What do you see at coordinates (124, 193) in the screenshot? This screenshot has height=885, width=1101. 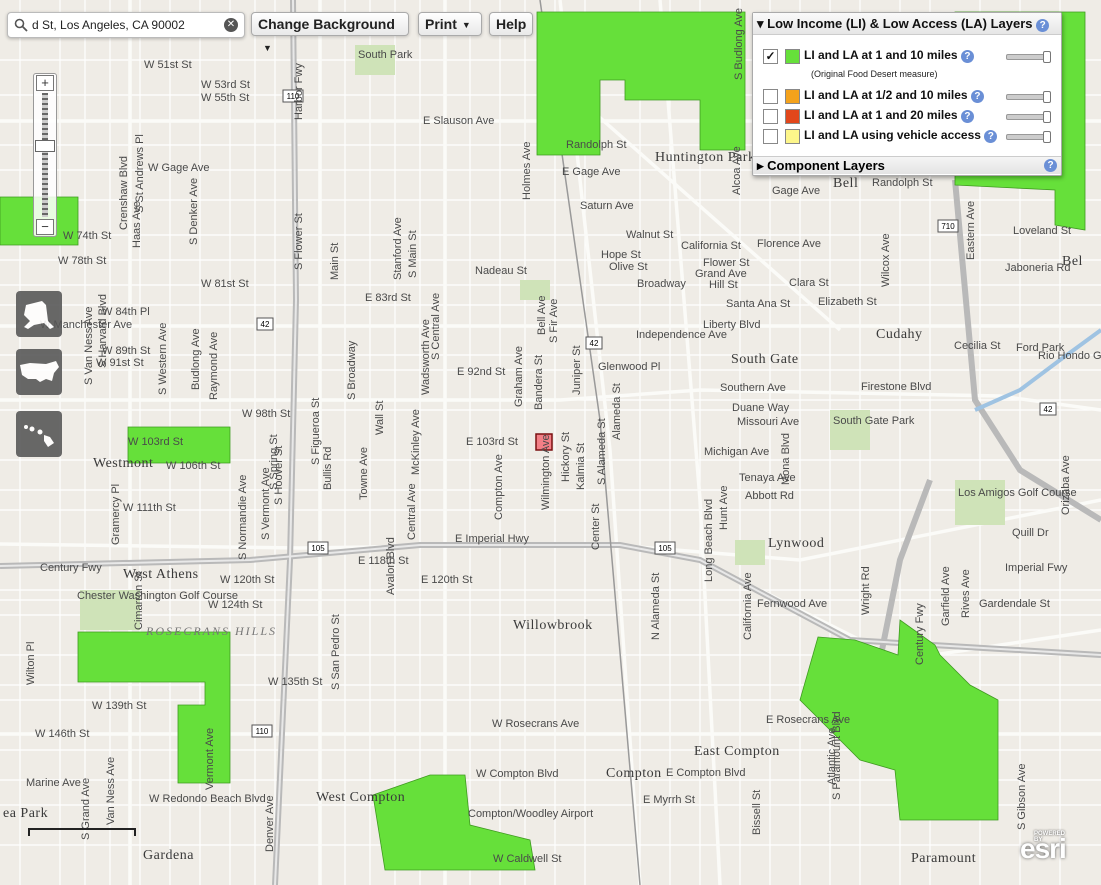 I see `map-label: Crenshaw Blvd` at bounding box center [124, 193].